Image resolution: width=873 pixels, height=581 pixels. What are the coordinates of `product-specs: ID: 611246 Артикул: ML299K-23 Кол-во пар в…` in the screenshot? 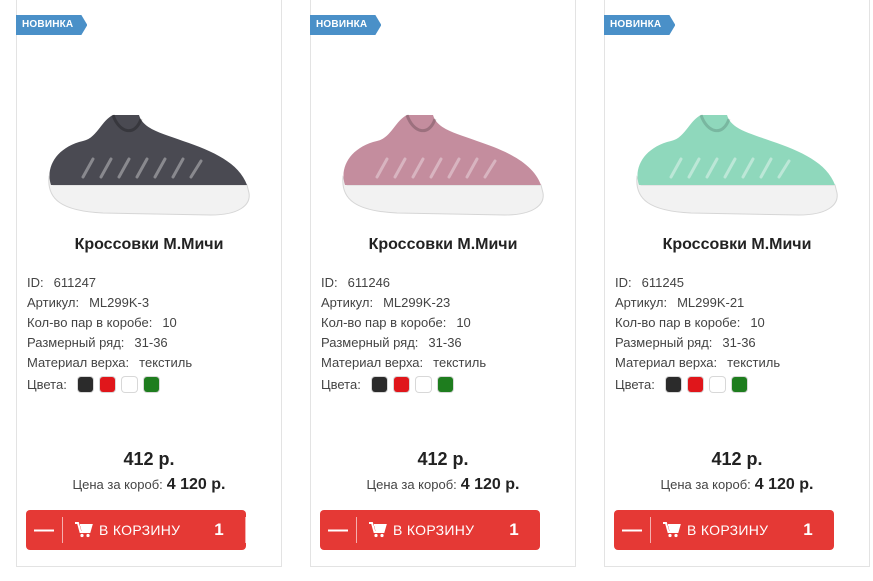 It's located at (403, 334).